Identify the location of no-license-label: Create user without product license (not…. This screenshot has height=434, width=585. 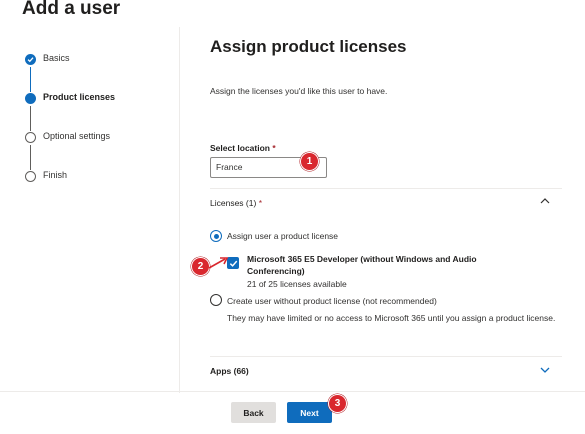
(332, 301).